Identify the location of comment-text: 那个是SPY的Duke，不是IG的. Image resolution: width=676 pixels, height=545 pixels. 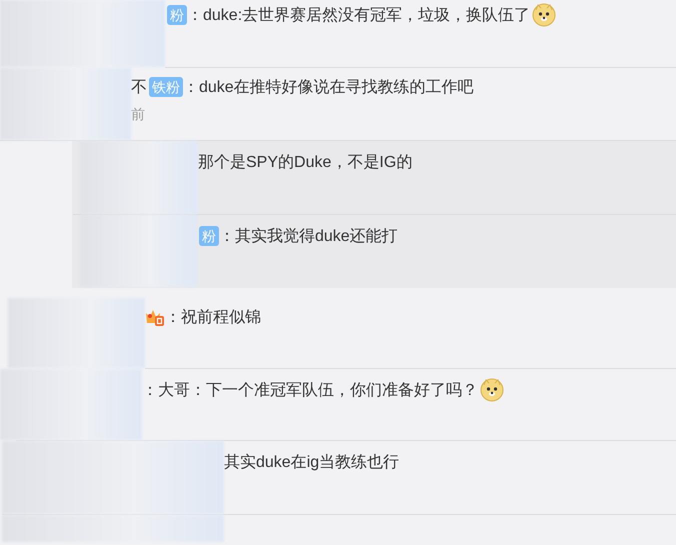
(305, 162).